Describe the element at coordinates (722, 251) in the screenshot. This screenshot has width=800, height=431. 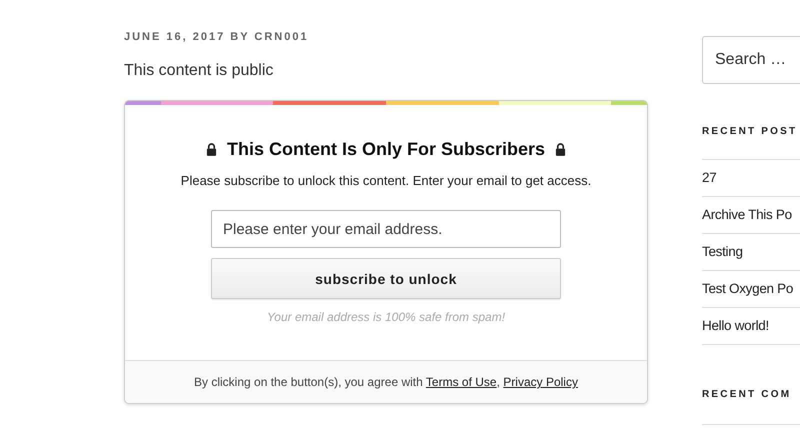
I see `post-link: Testing` at that location.